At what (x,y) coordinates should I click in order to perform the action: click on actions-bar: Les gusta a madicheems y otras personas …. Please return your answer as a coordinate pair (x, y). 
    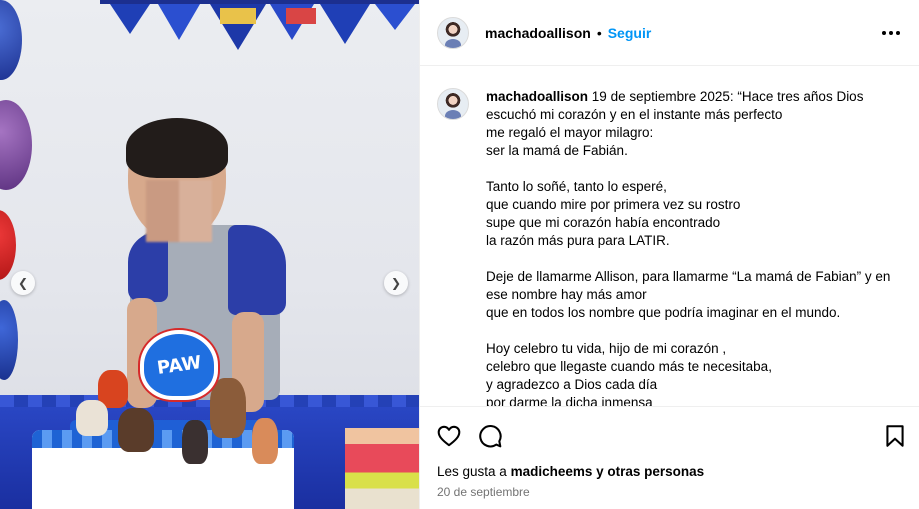
    Looking at the image, I should click on (669, 457).